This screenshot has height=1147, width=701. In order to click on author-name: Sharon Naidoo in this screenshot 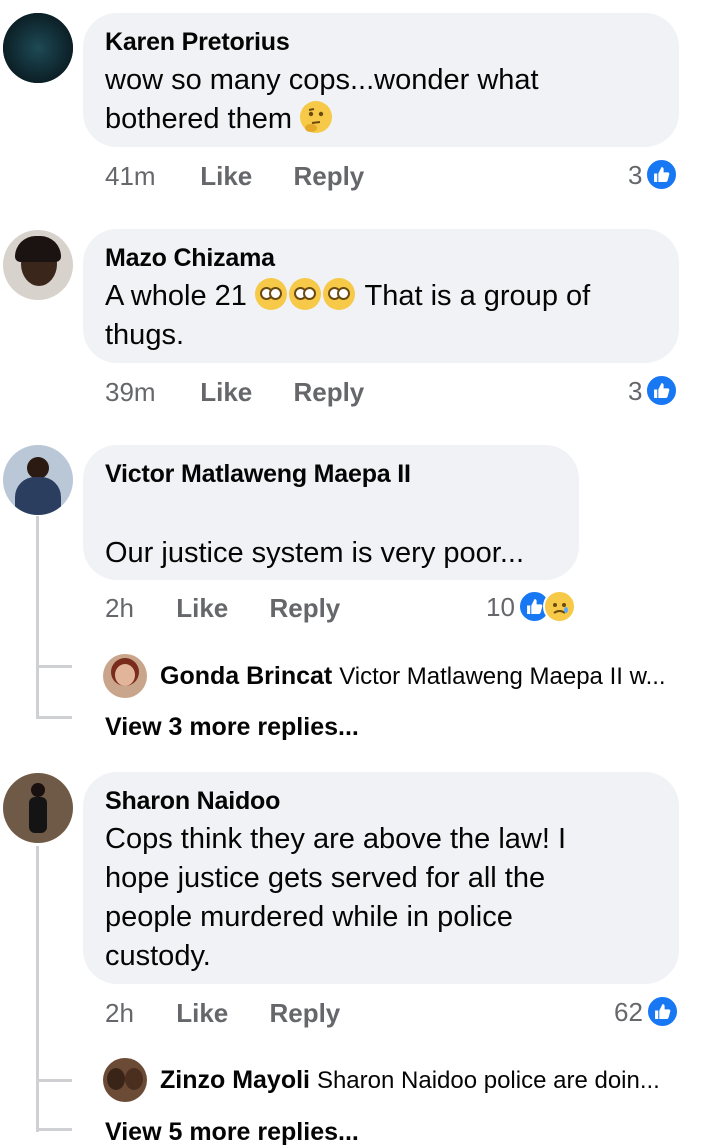, I will do `click(381, 801)`.